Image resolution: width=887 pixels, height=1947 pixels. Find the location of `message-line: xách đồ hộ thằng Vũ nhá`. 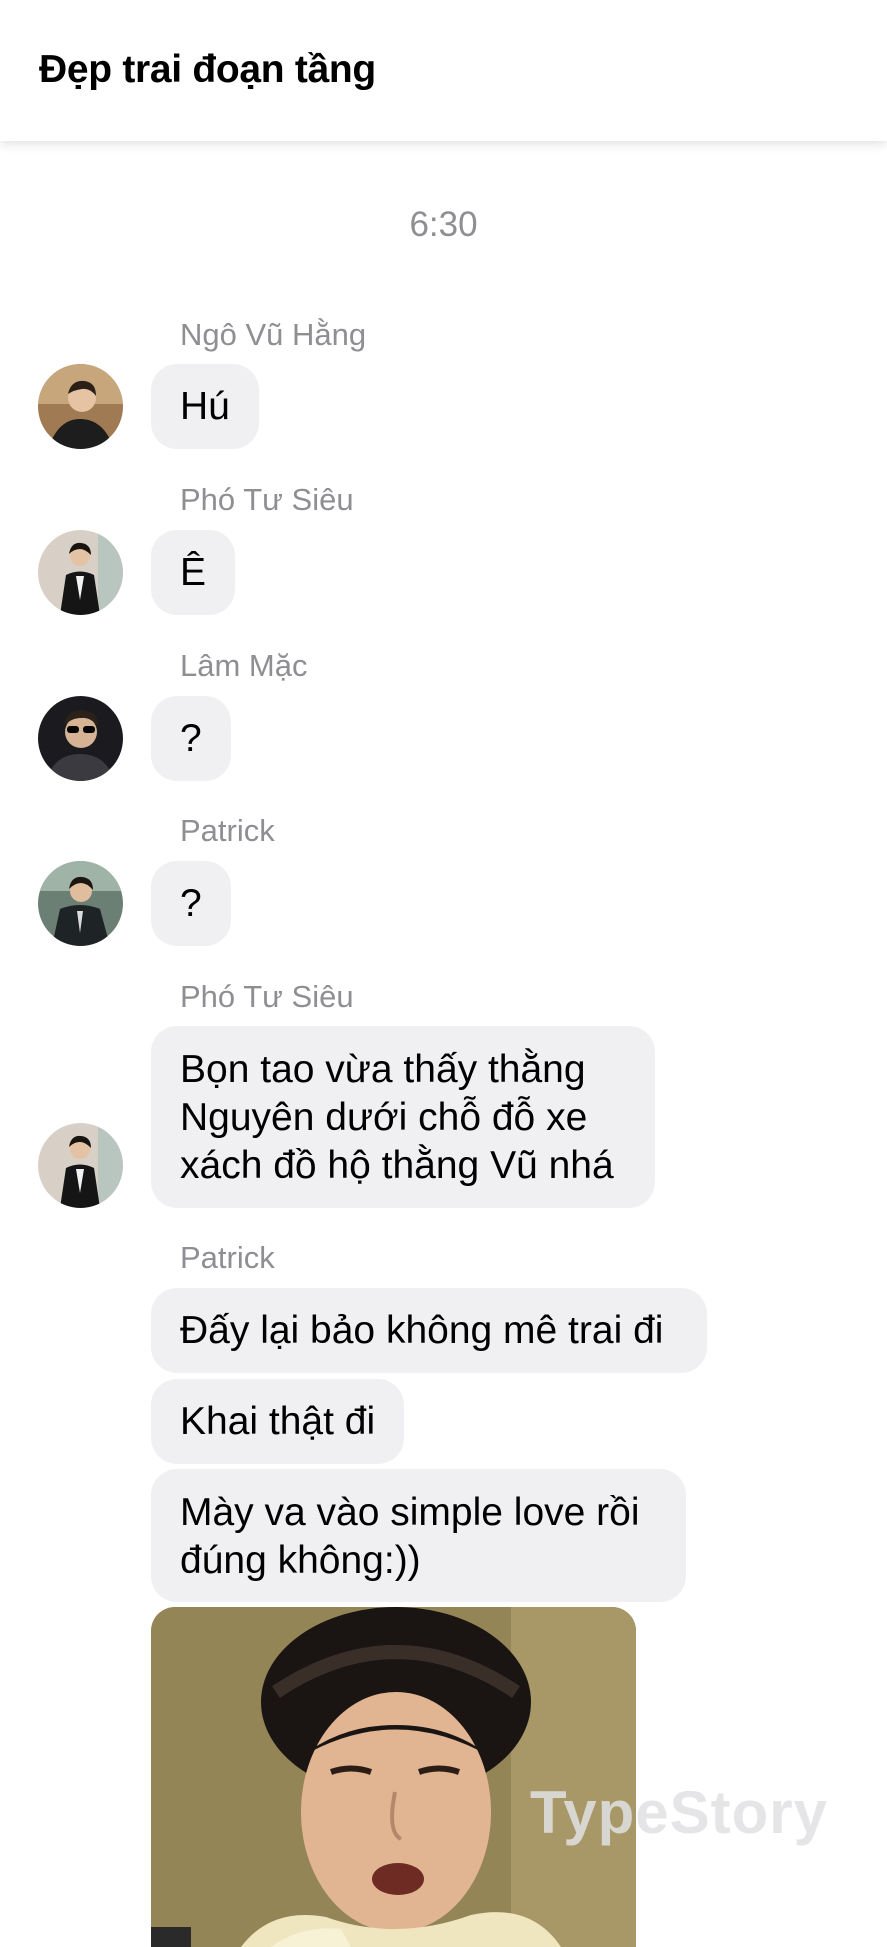

message-line: xách đồ hộ thằng Vũ nhá is located at coordinates (397, 1165).